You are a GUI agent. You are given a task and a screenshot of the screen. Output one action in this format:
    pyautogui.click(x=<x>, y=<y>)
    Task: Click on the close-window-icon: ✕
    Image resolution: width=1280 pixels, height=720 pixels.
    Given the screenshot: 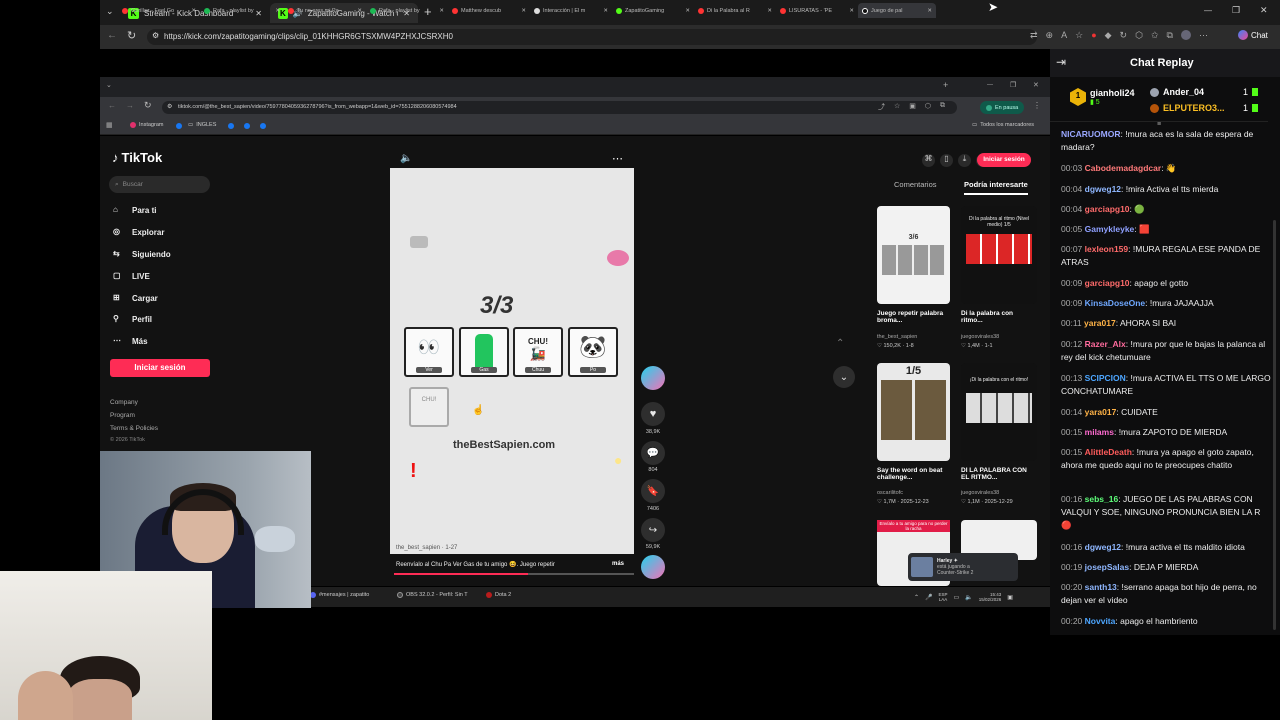 What is the action you would take?
    pyautogui.click(x=1264, y=10)
    